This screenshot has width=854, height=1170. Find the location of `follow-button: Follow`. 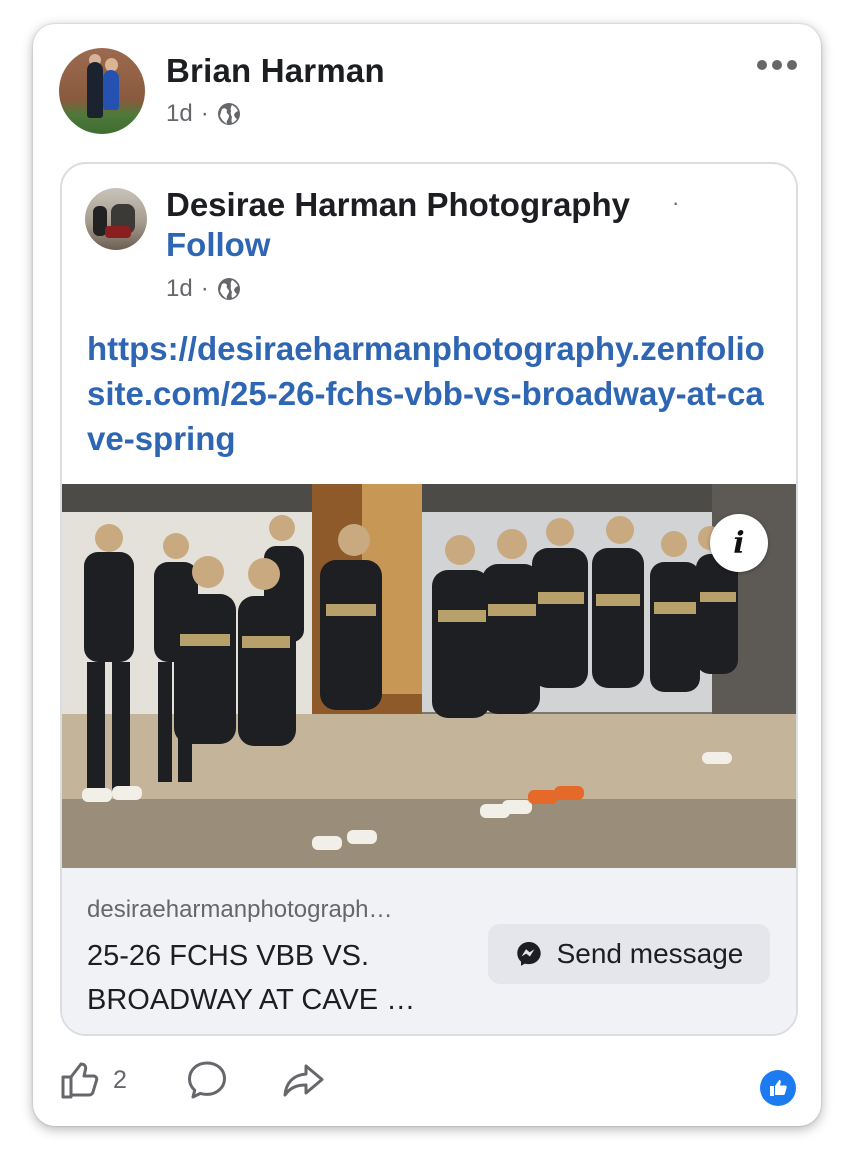

follow-button: Follow is located at coordinates (218, 245).